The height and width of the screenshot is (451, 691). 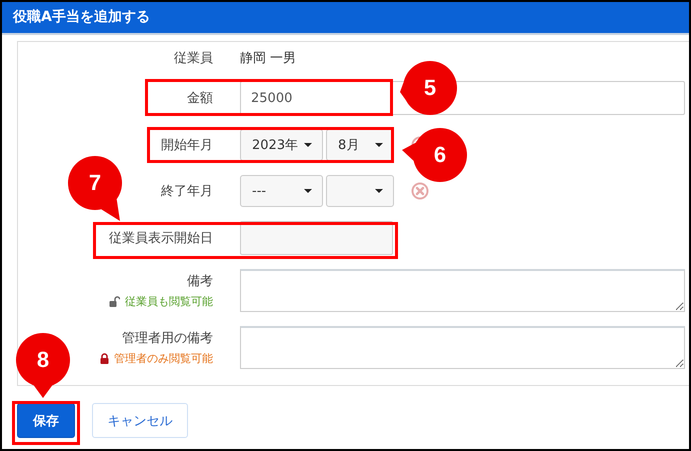 What do you see at coordinates (462, 290) in the screenshot?
I see `note-field` at bounding box center [462, 290].